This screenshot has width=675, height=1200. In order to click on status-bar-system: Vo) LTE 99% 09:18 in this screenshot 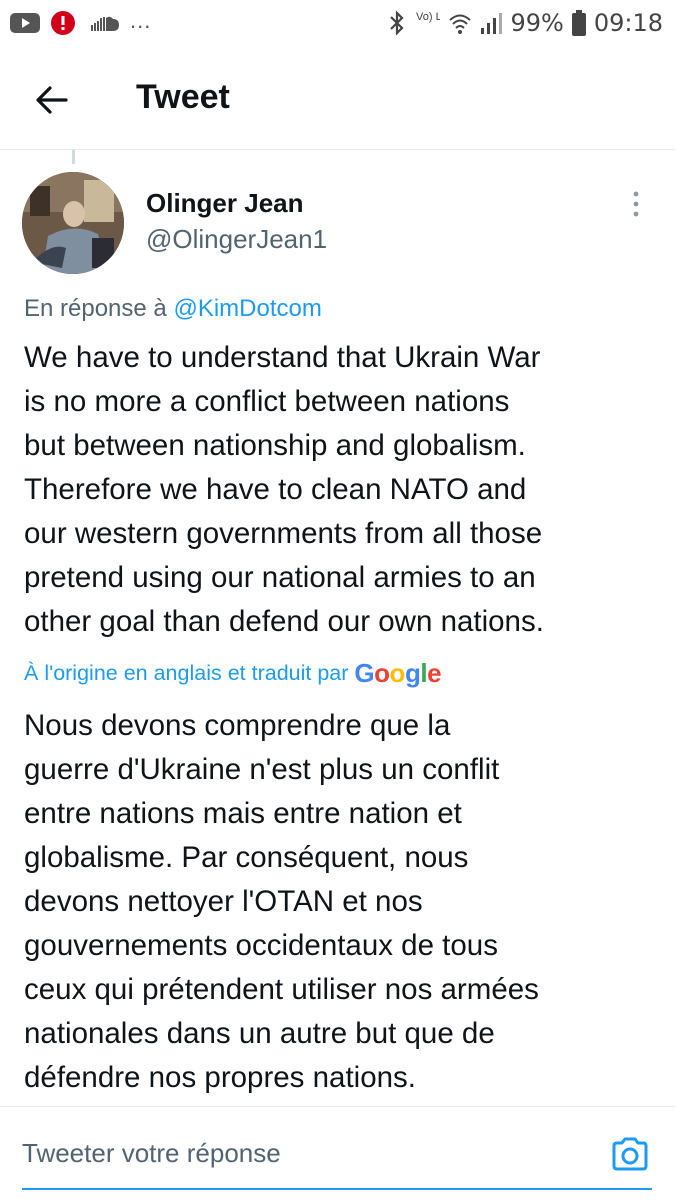, I will do `click(525, 23)`.